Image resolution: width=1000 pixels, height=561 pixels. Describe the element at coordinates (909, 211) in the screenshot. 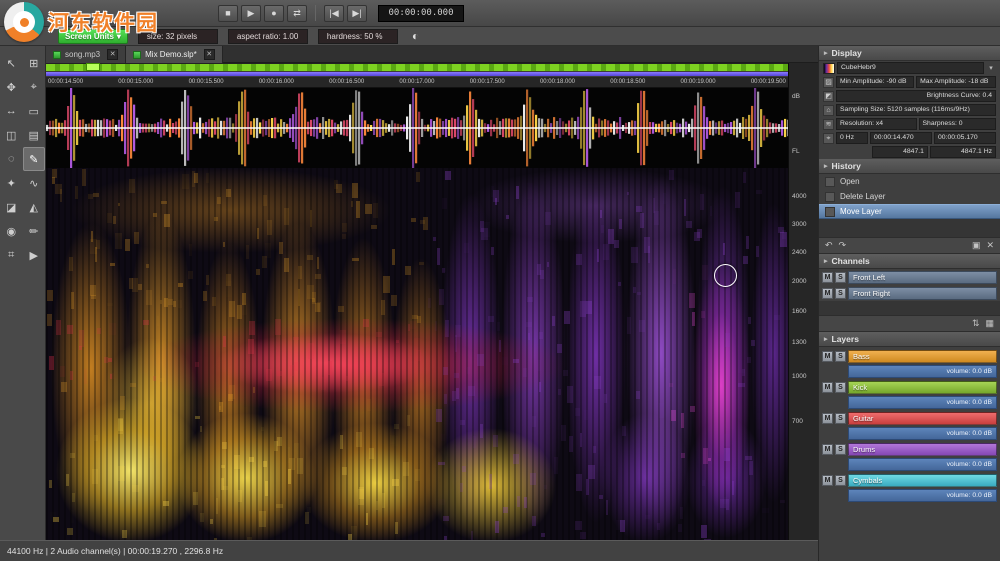

I see `history-item-move-layer: Move Layer` at that location.